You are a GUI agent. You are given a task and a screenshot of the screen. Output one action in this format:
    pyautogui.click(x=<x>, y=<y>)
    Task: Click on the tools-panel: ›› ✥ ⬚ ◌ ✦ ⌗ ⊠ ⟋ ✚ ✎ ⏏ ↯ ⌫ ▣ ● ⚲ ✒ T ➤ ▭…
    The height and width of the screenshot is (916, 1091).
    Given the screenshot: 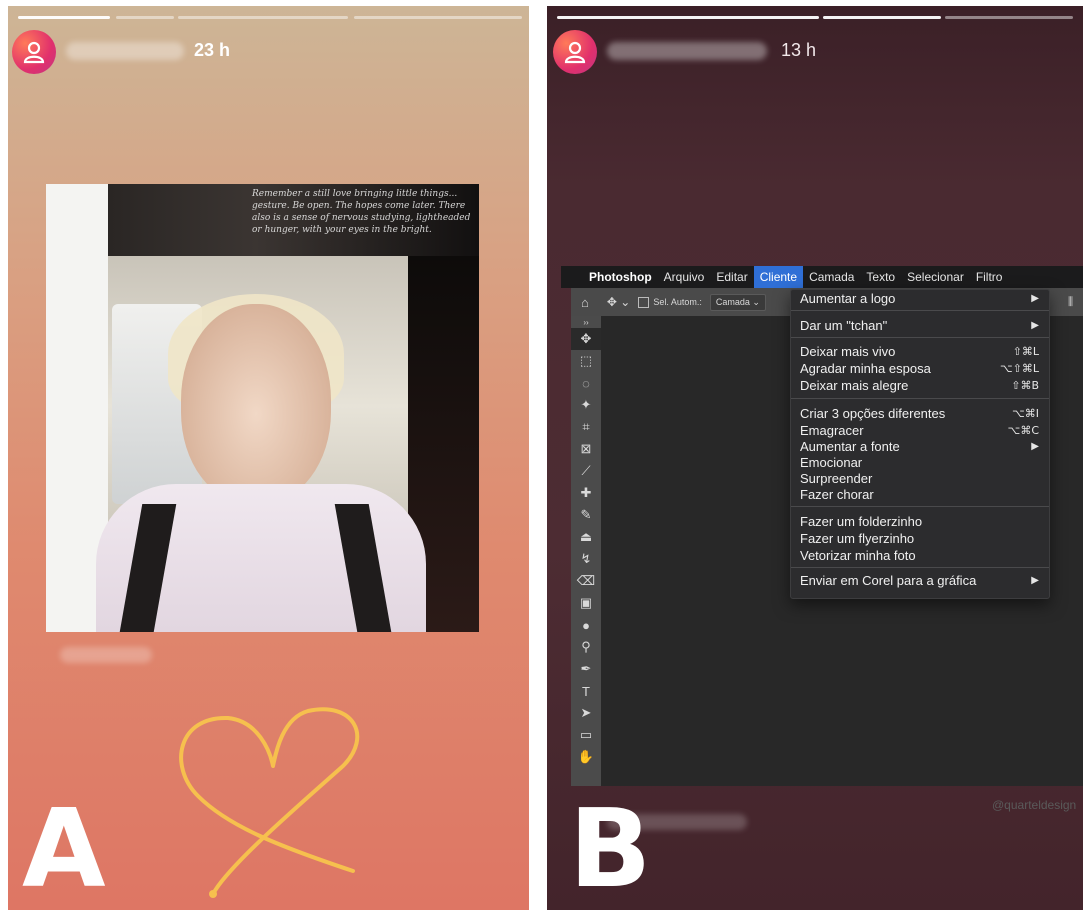 What is the action you would take?
    pyautogui.click(x=586, y=551)
    